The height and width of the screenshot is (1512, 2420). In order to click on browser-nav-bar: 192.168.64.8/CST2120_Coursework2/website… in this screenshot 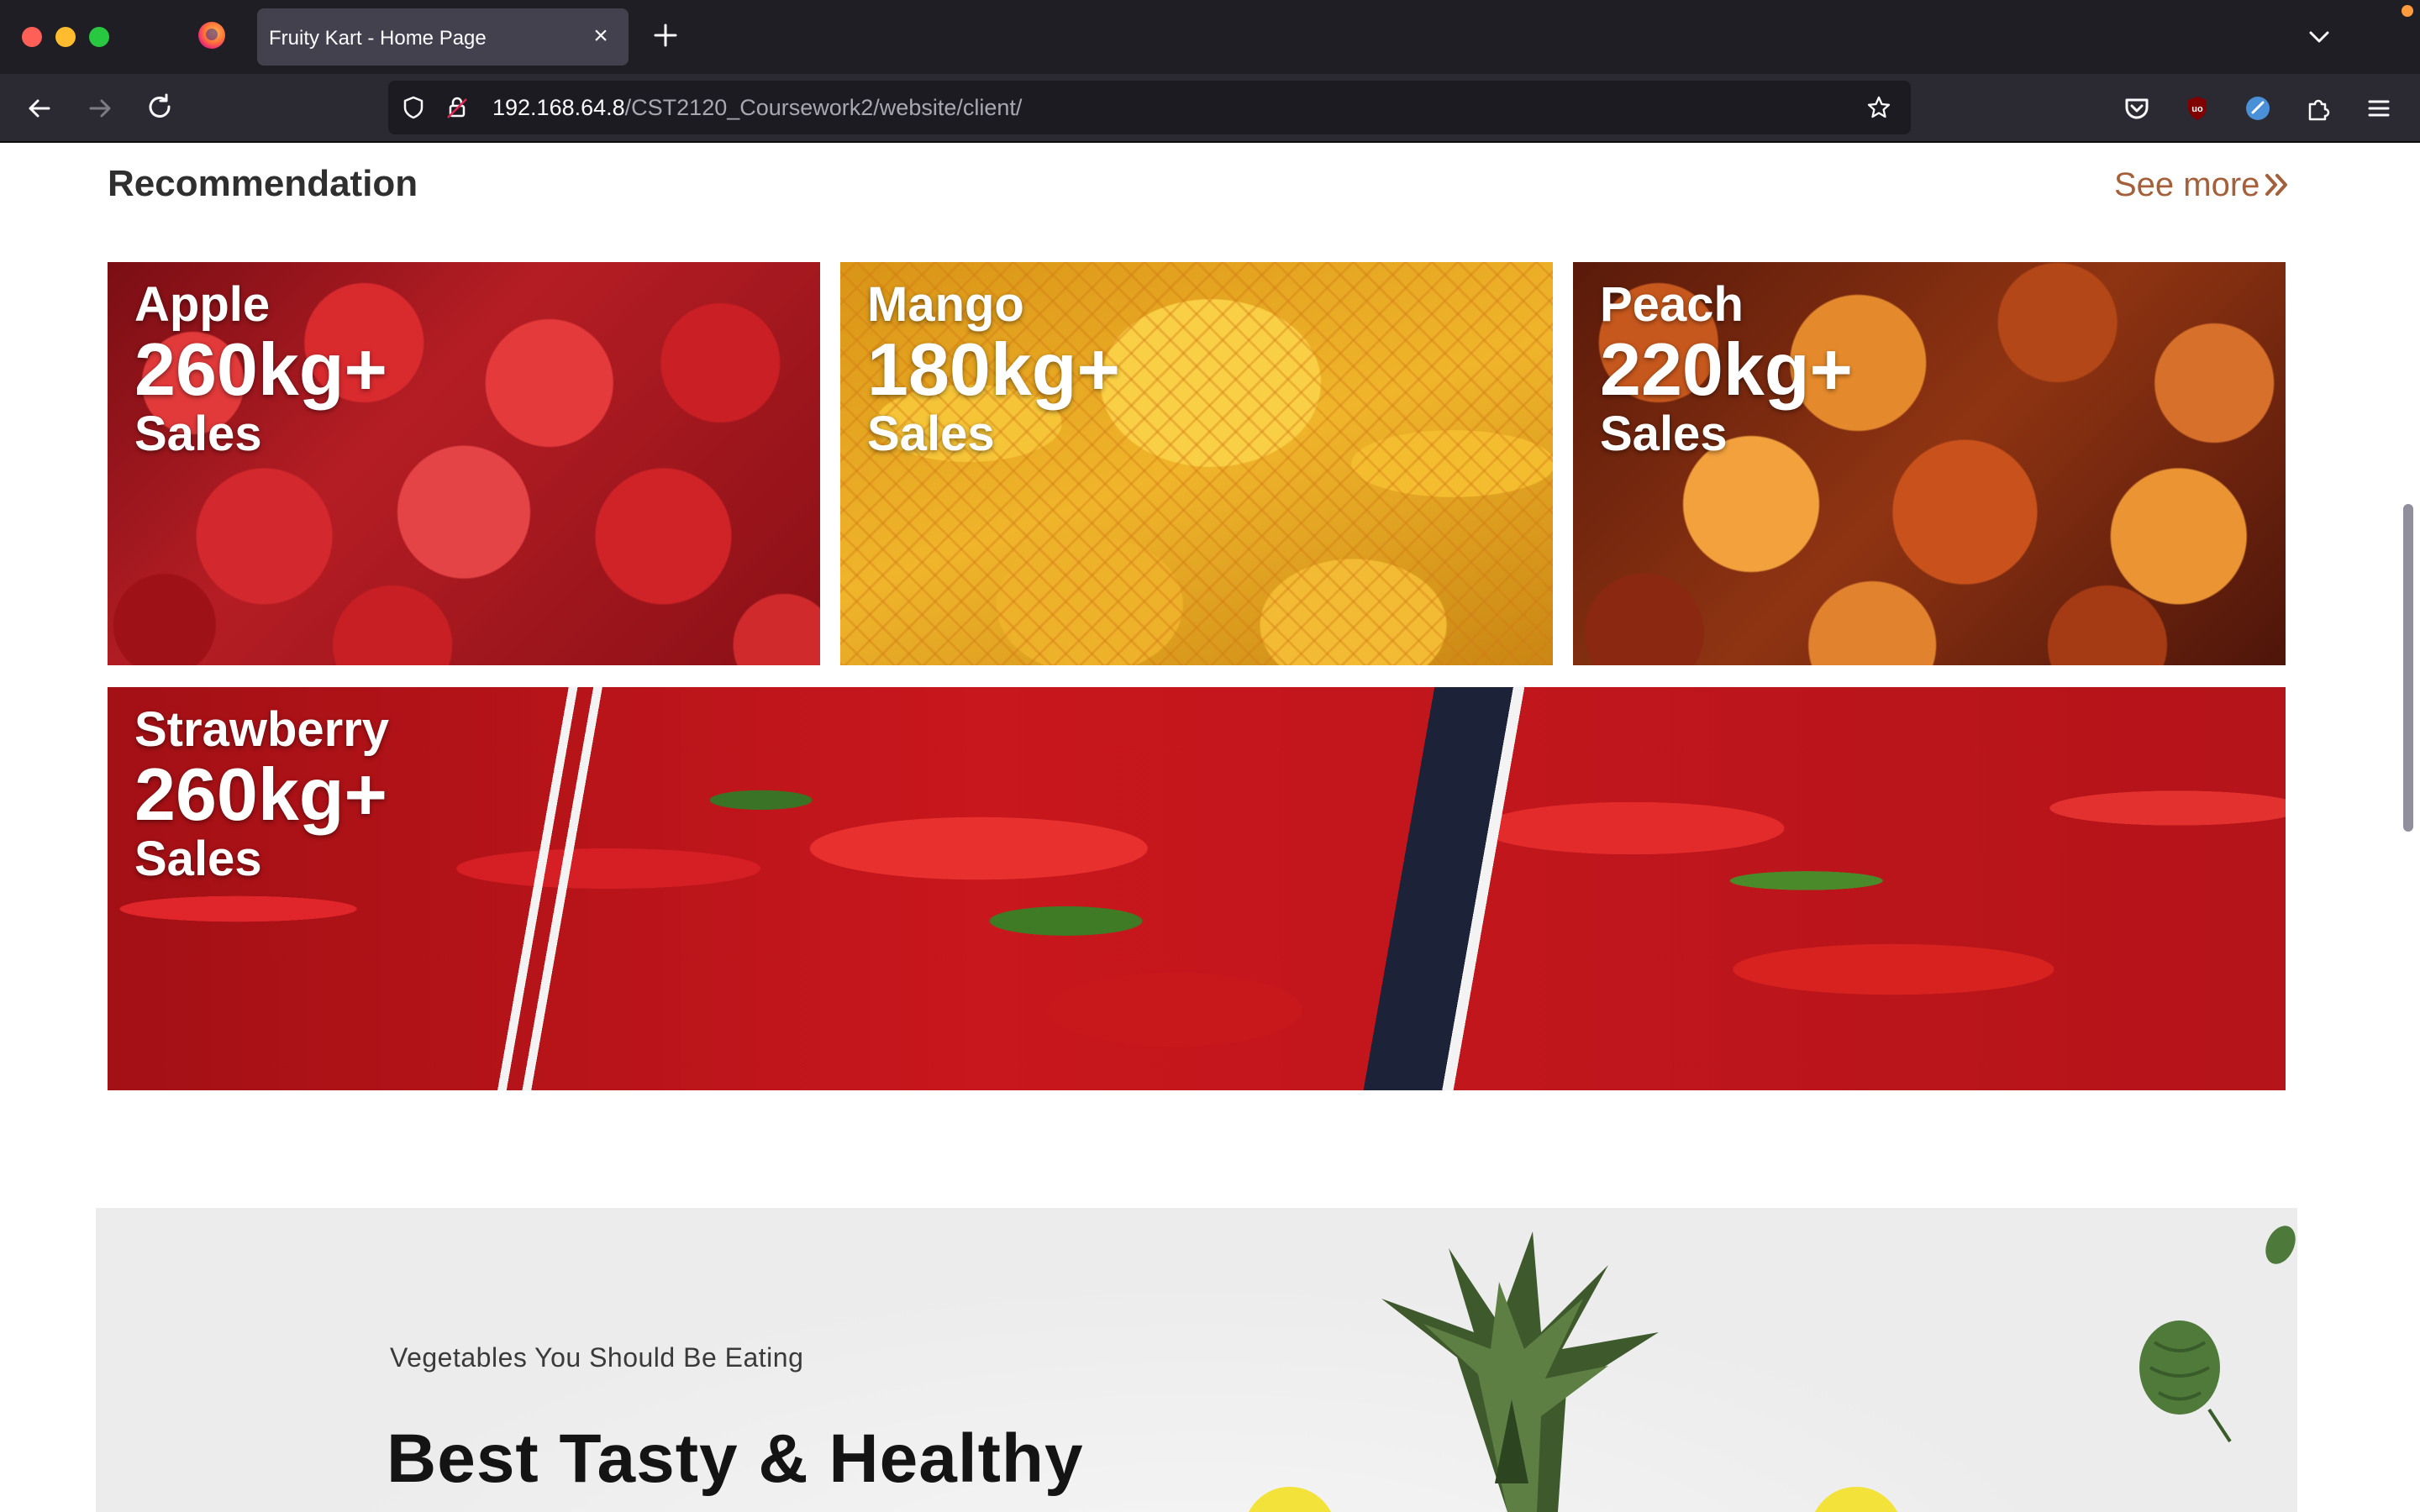, I will do `click(1210, 108)`.